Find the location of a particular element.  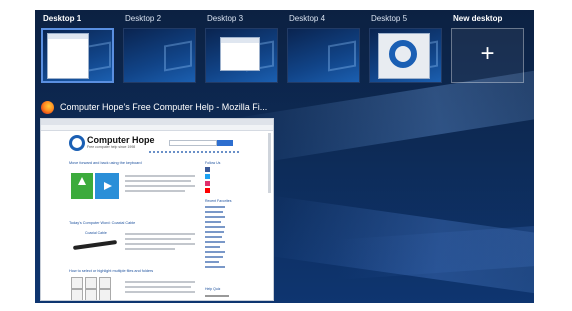

scrollbar is located at coordinates (269, 163).